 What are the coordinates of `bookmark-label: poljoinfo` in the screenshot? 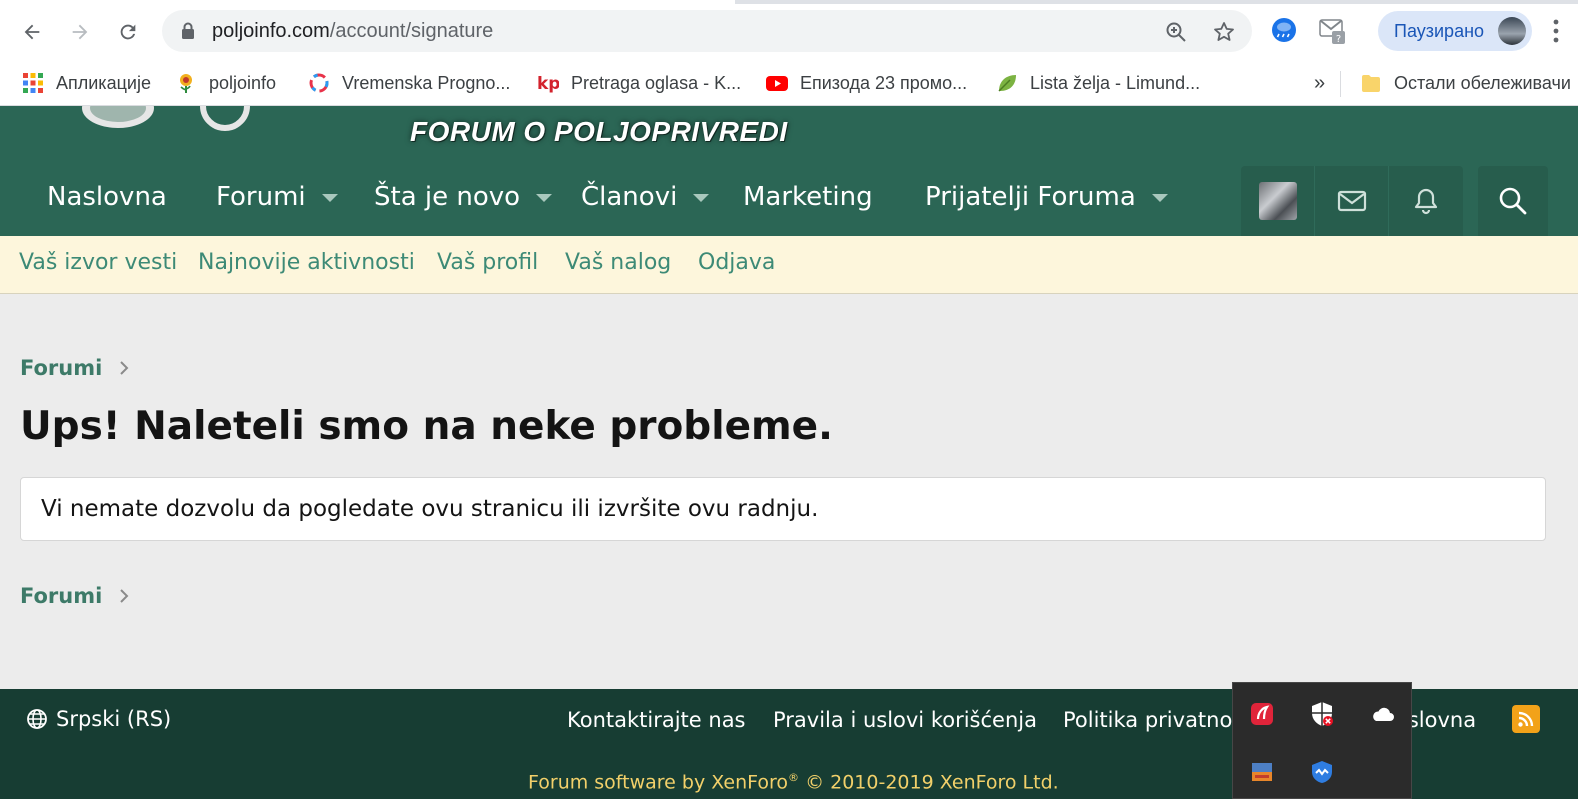 It's located at (243, 82).